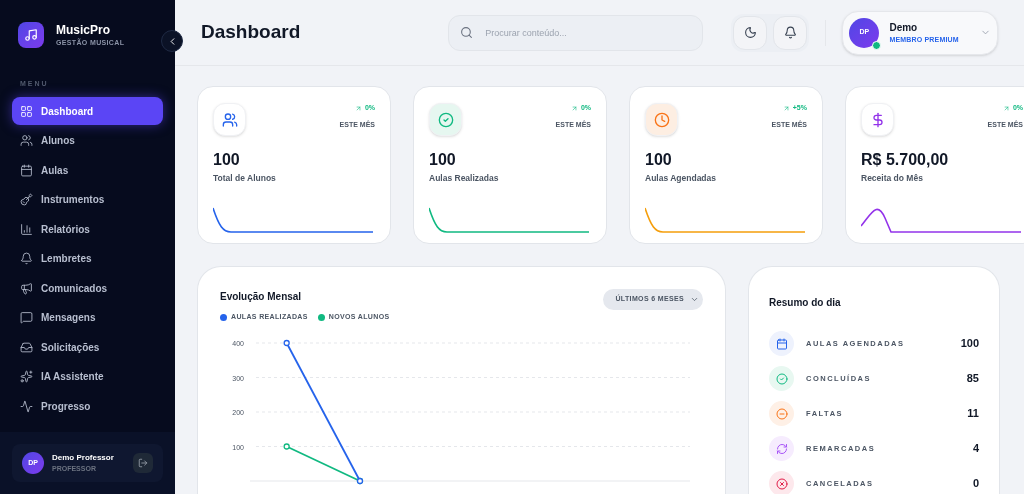  What do you see at coordinates (975, 484) in the screenshot?
I see `summary-value: 0` at bounding box center [975, 484].